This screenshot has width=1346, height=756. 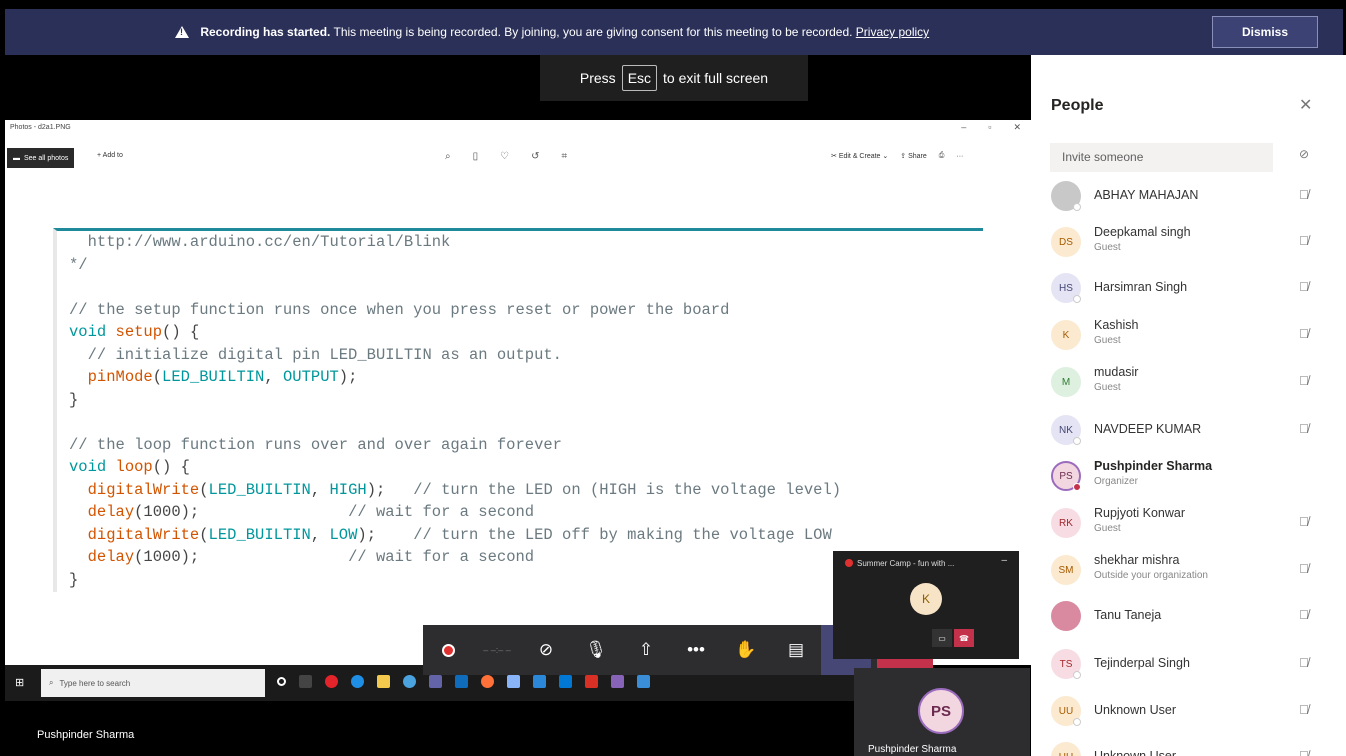 I want to click on participant-row: RK Rupjyoti Konwar Guest 🎙̸, so click(x=1188, y=521).